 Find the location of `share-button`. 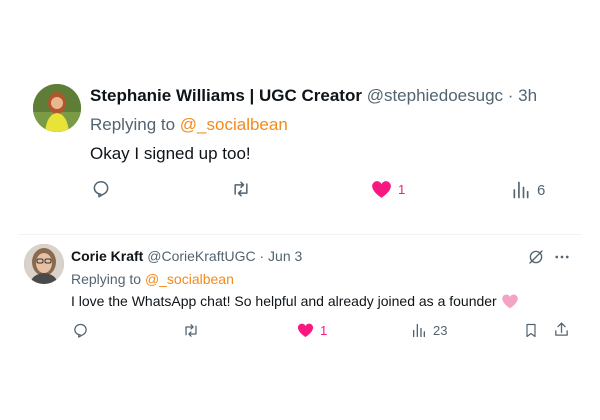

share-button is located at coordinates (561, 329).